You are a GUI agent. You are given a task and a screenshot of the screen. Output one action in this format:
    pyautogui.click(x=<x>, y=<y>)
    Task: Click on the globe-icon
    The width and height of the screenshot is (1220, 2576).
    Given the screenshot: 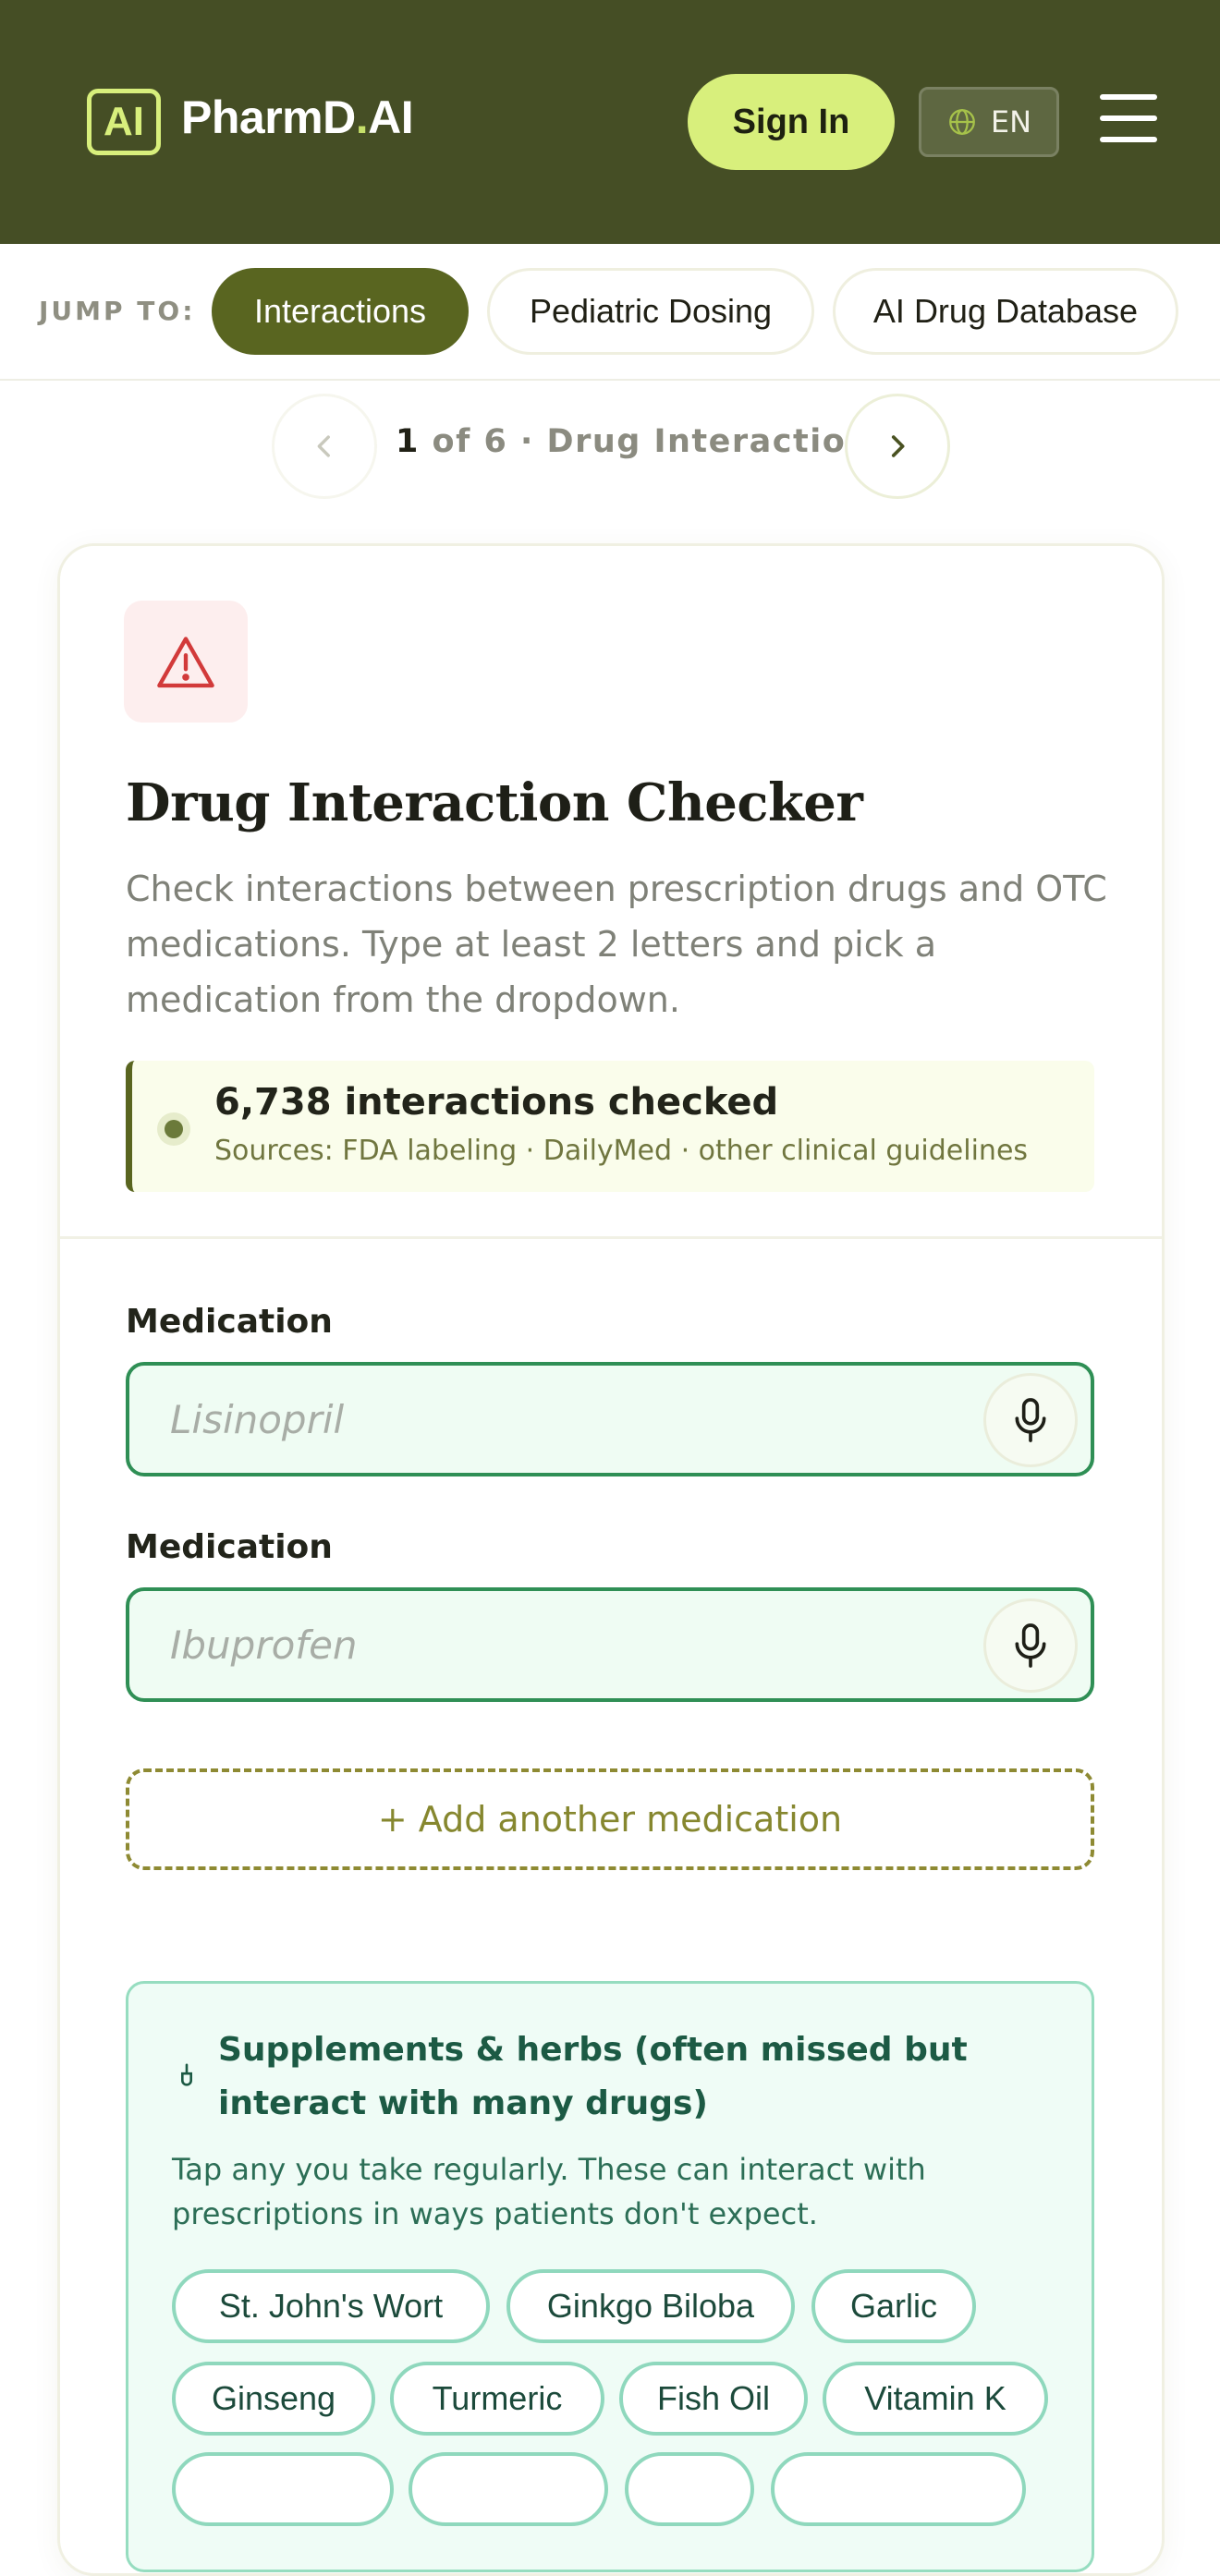 What is the action you would take?
    pyautogui.click(x=962, y=122)
    